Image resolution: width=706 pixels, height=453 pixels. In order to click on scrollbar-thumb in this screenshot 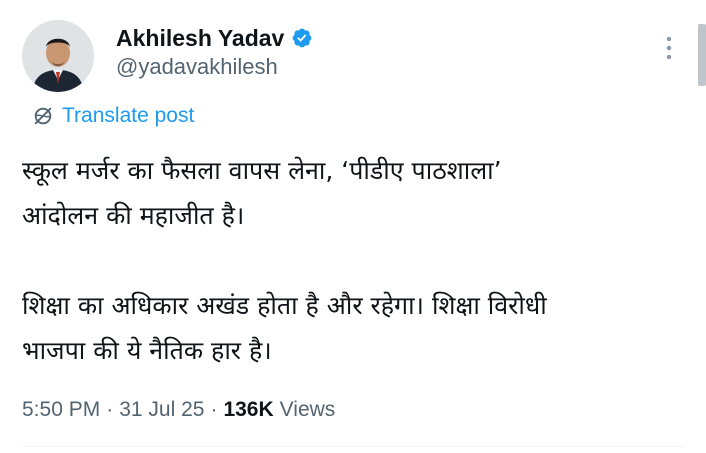, I will do `click(702, 55)`.